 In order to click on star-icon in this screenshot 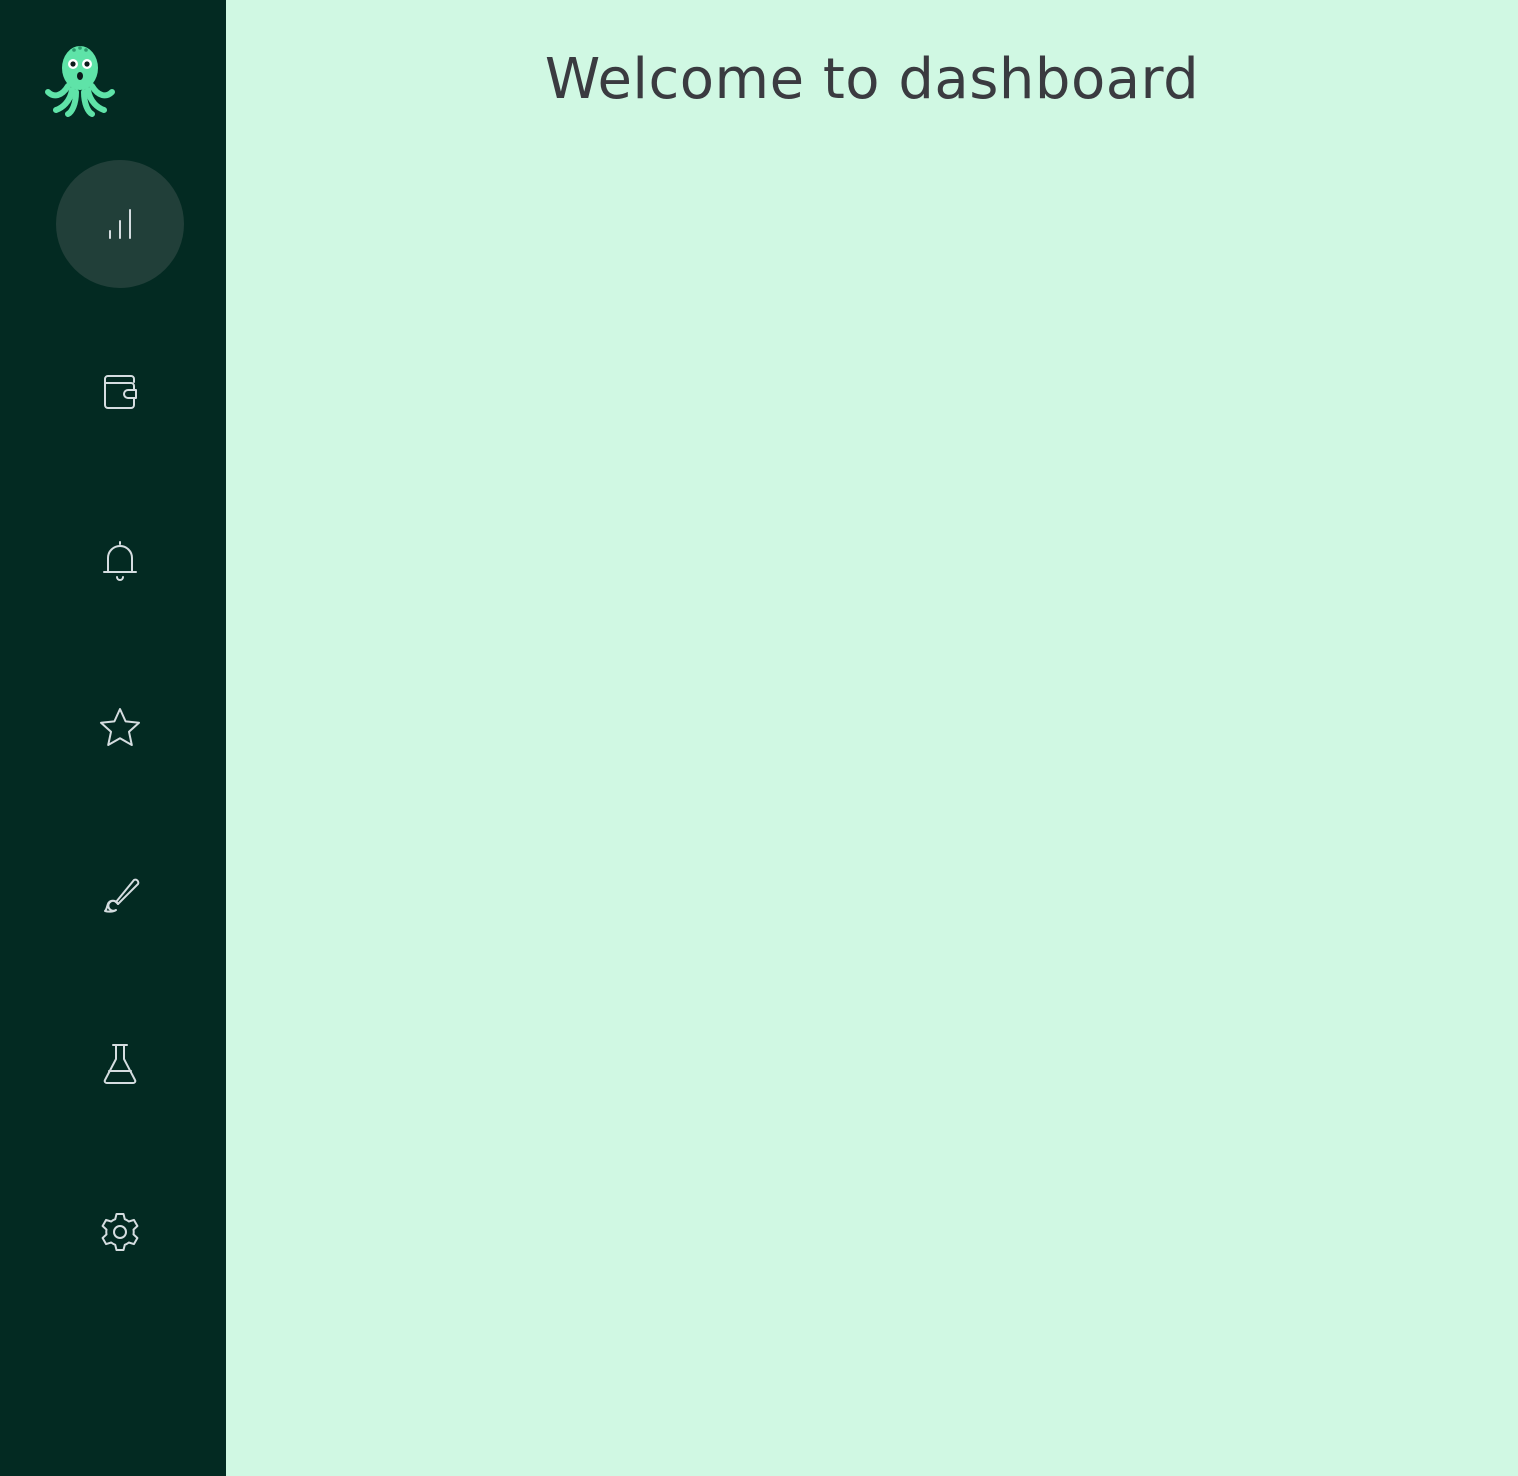, I will do `click(120, 727)`.